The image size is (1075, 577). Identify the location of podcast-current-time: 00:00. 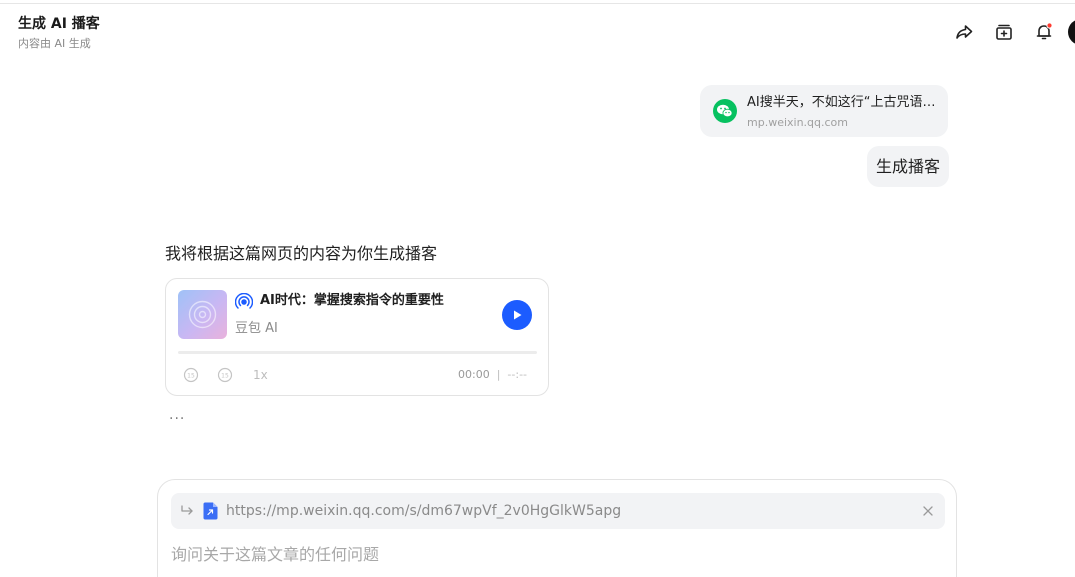
(474, 374).